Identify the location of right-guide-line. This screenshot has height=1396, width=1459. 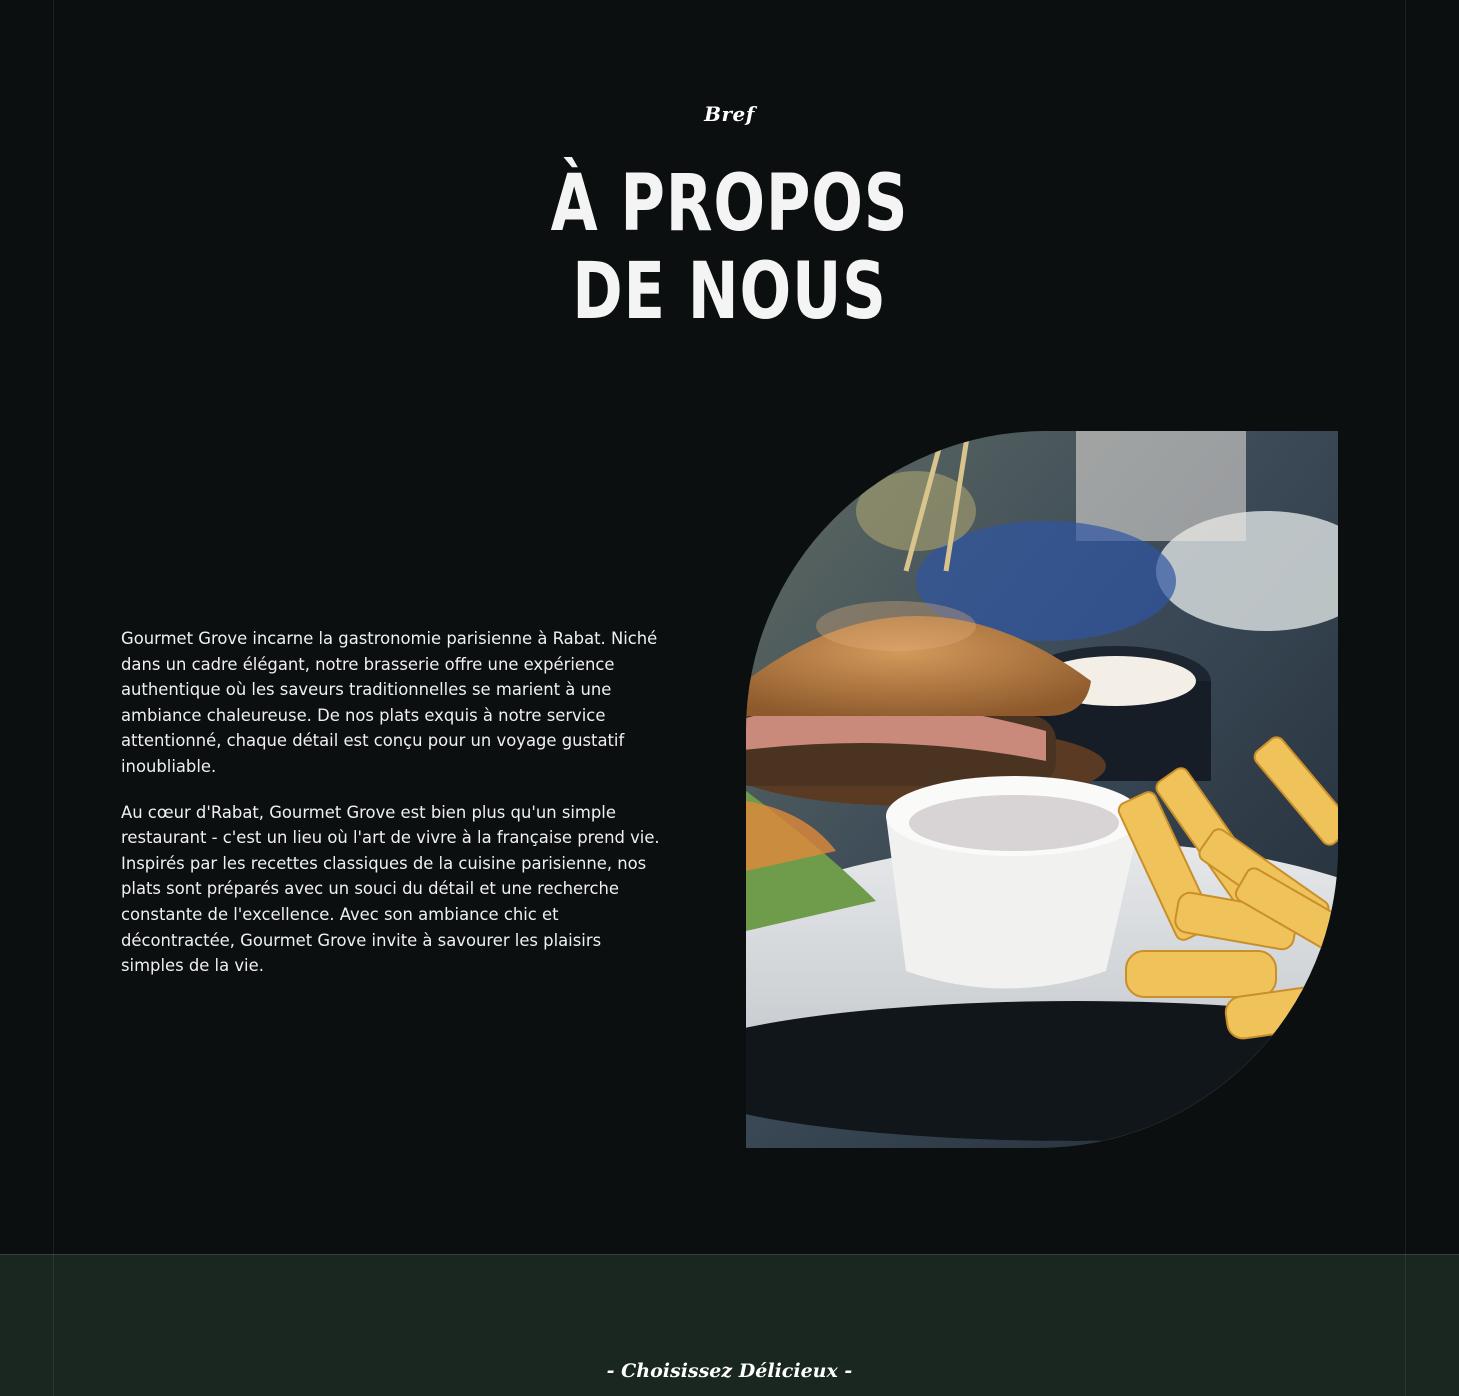
(1405, 698).